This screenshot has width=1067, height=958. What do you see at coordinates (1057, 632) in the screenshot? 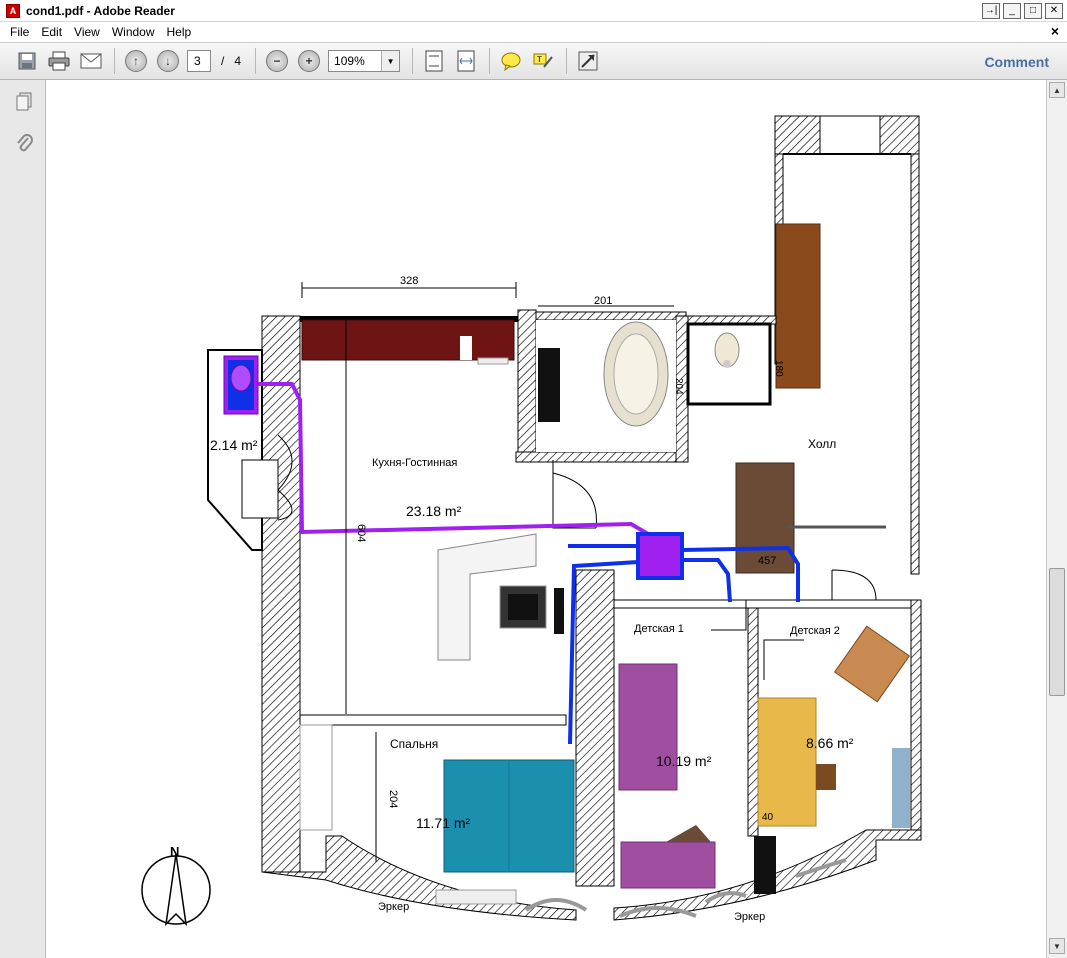
I see `scroll-thumb` at bounding box center [1057, 632].